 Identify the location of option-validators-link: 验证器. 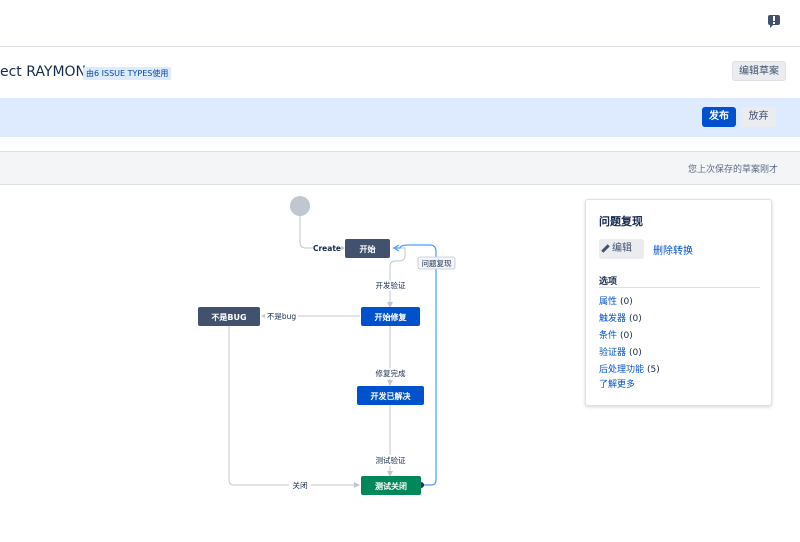
(612, 353).